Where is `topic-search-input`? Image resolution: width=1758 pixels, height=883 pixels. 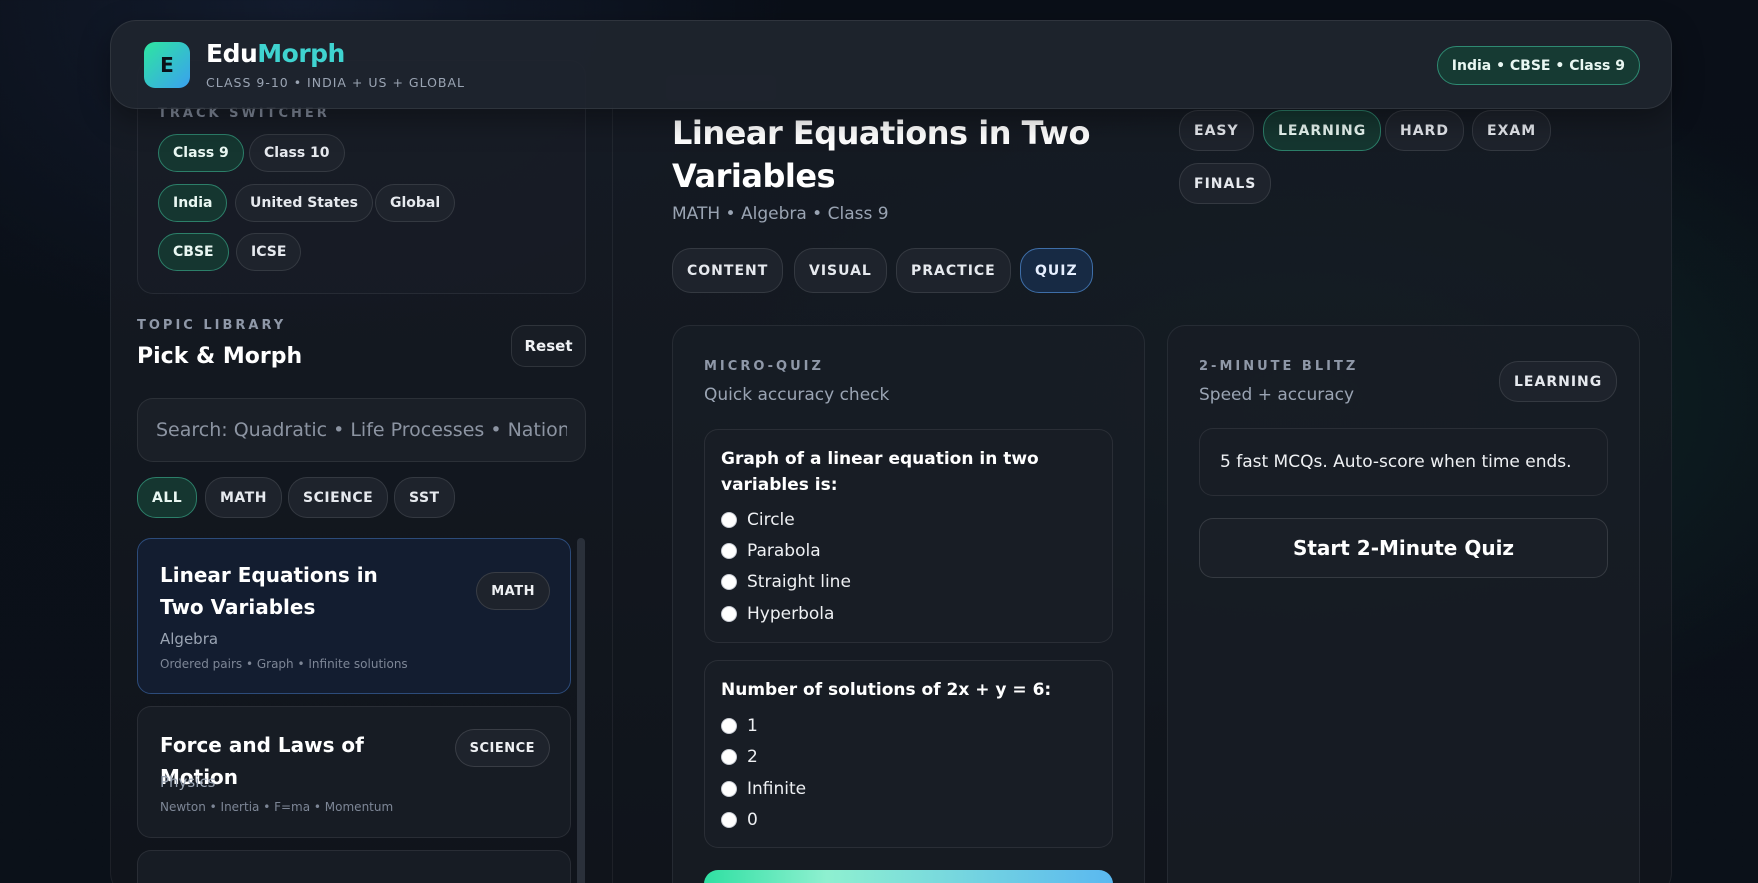
topic-search-input is located at coordinates (361, 430).